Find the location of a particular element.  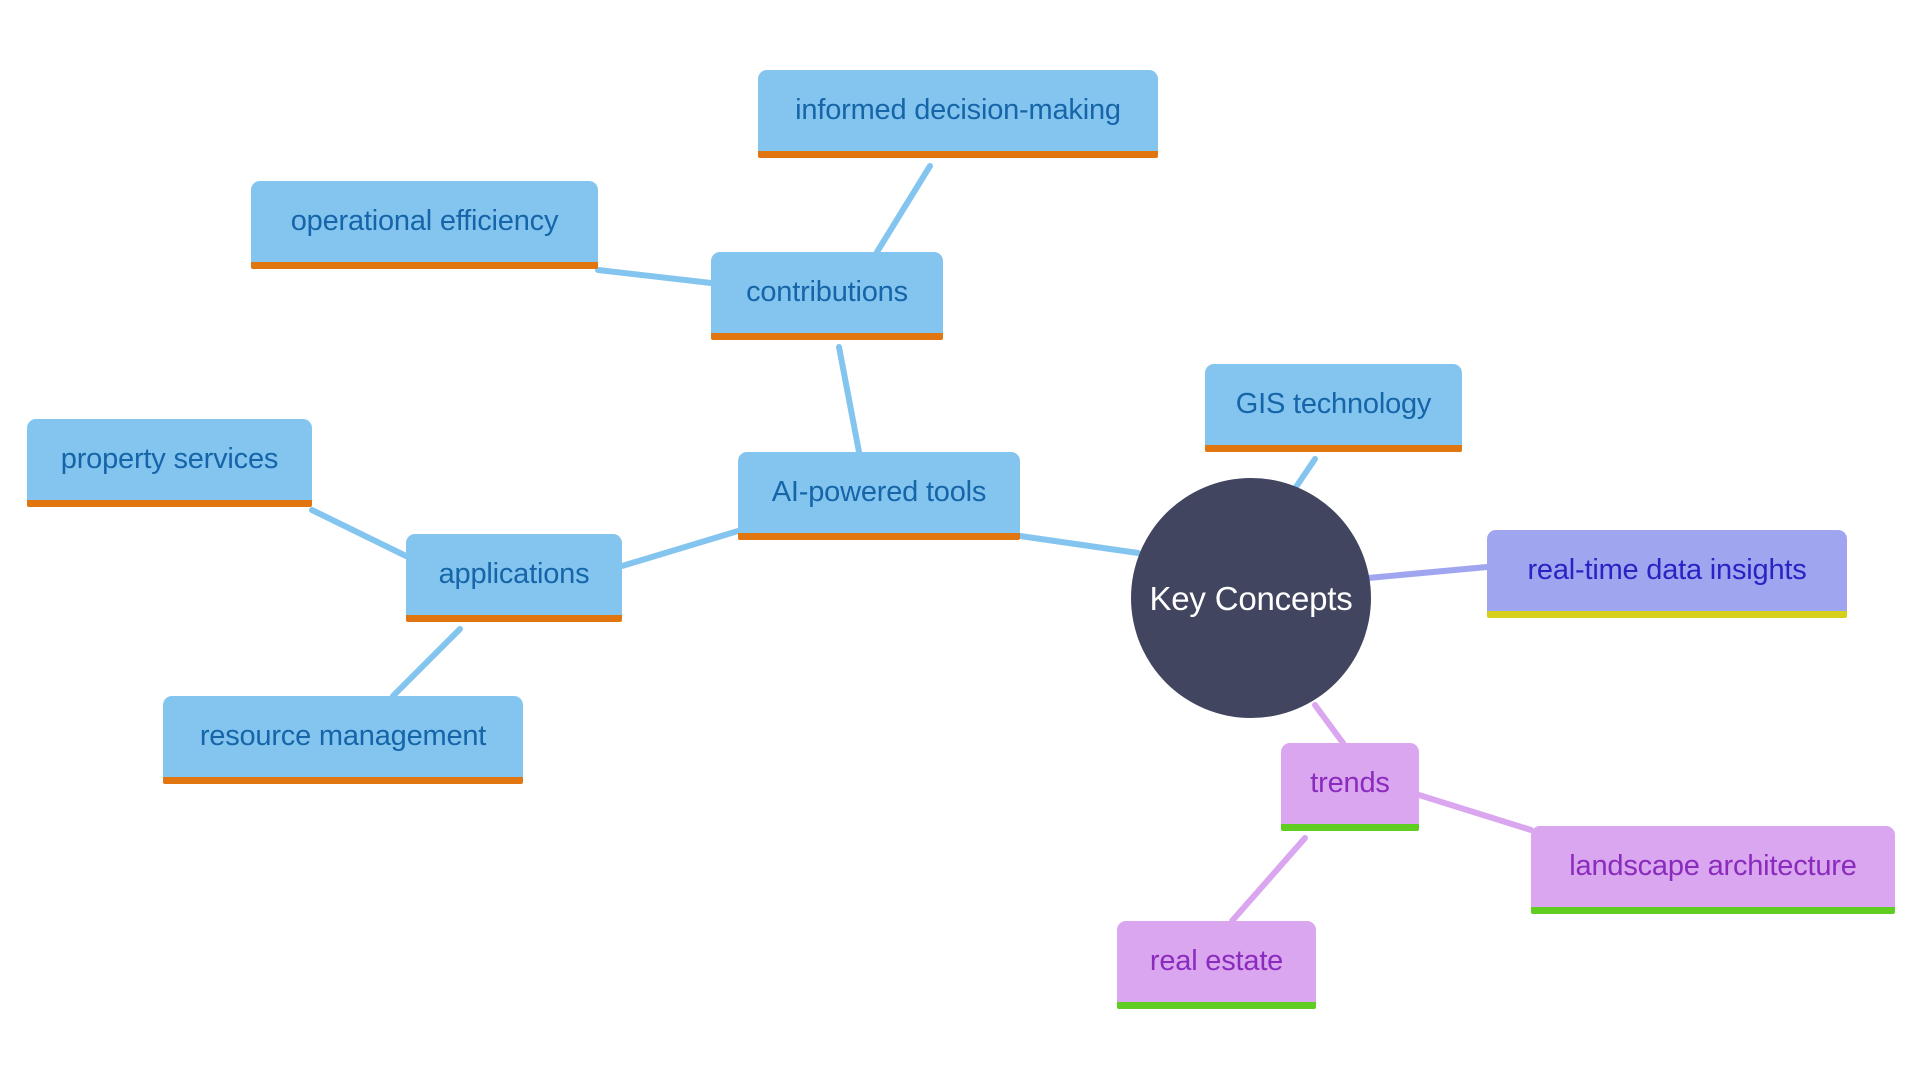

node-label-real-time-data-insights: real-time data insights is located at coordinates (1667, 570).